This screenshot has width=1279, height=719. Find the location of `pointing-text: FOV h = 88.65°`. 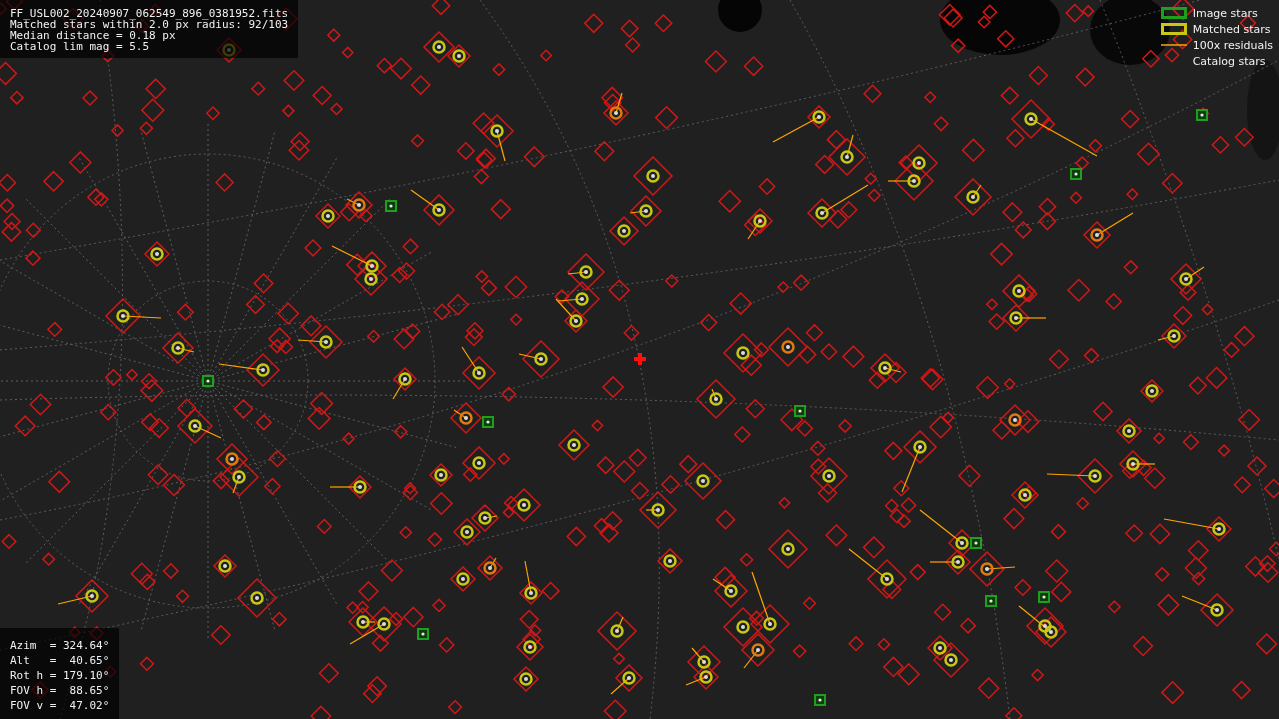

pointing-text: FOV h = 88.65° is located at coordinates (60, 690).